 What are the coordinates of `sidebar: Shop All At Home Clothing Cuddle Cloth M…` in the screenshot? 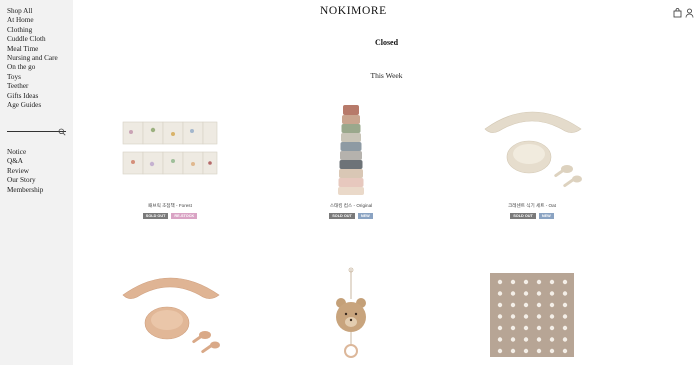 It's located at (36, 182).